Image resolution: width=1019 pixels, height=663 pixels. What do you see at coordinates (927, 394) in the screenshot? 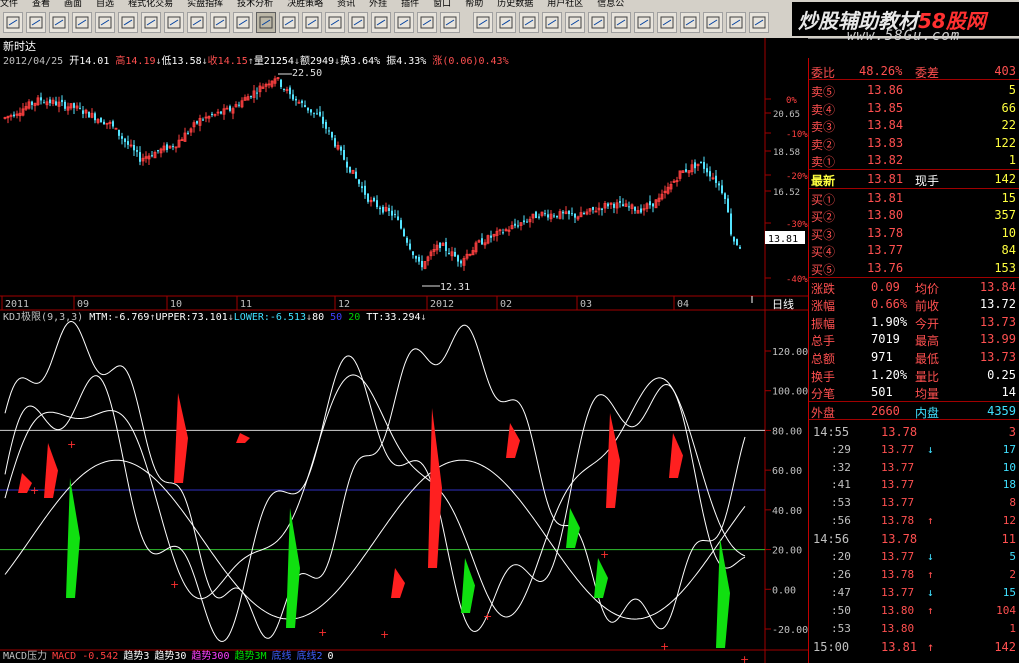
I see `label: 均量` at bounding box center [927, 394].